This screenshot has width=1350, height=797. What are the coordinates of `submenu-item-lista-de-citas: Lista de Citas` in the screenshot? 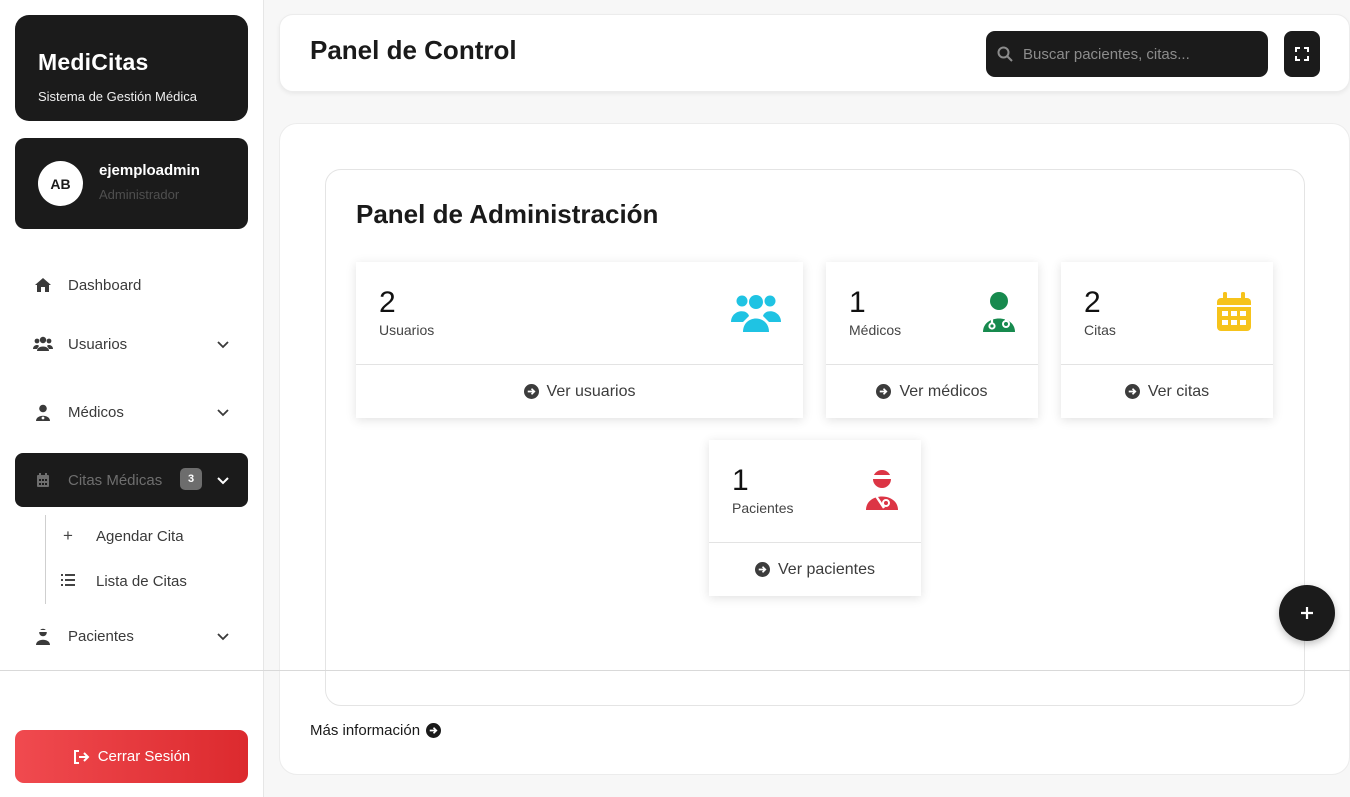 It's located at (153, 581).